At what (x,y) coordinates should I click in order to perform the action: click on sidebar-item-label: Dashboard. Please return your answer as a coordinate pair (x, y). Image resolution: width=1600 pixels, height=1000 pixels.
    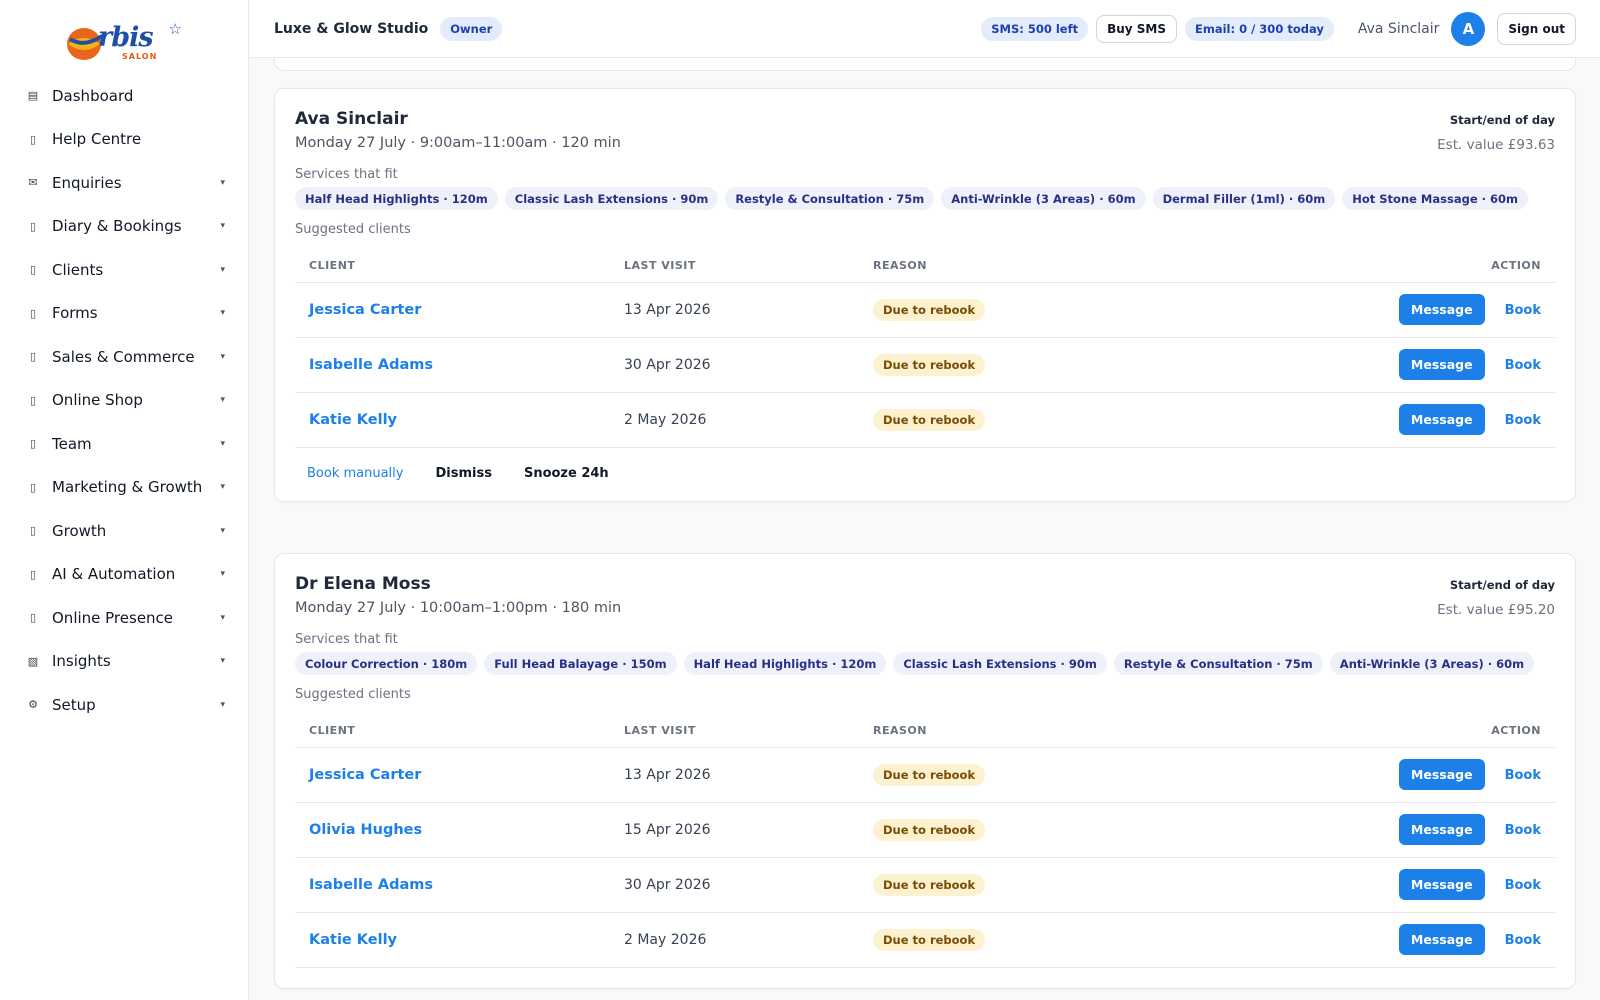
    Looking at the image, I should click on (93, 95).